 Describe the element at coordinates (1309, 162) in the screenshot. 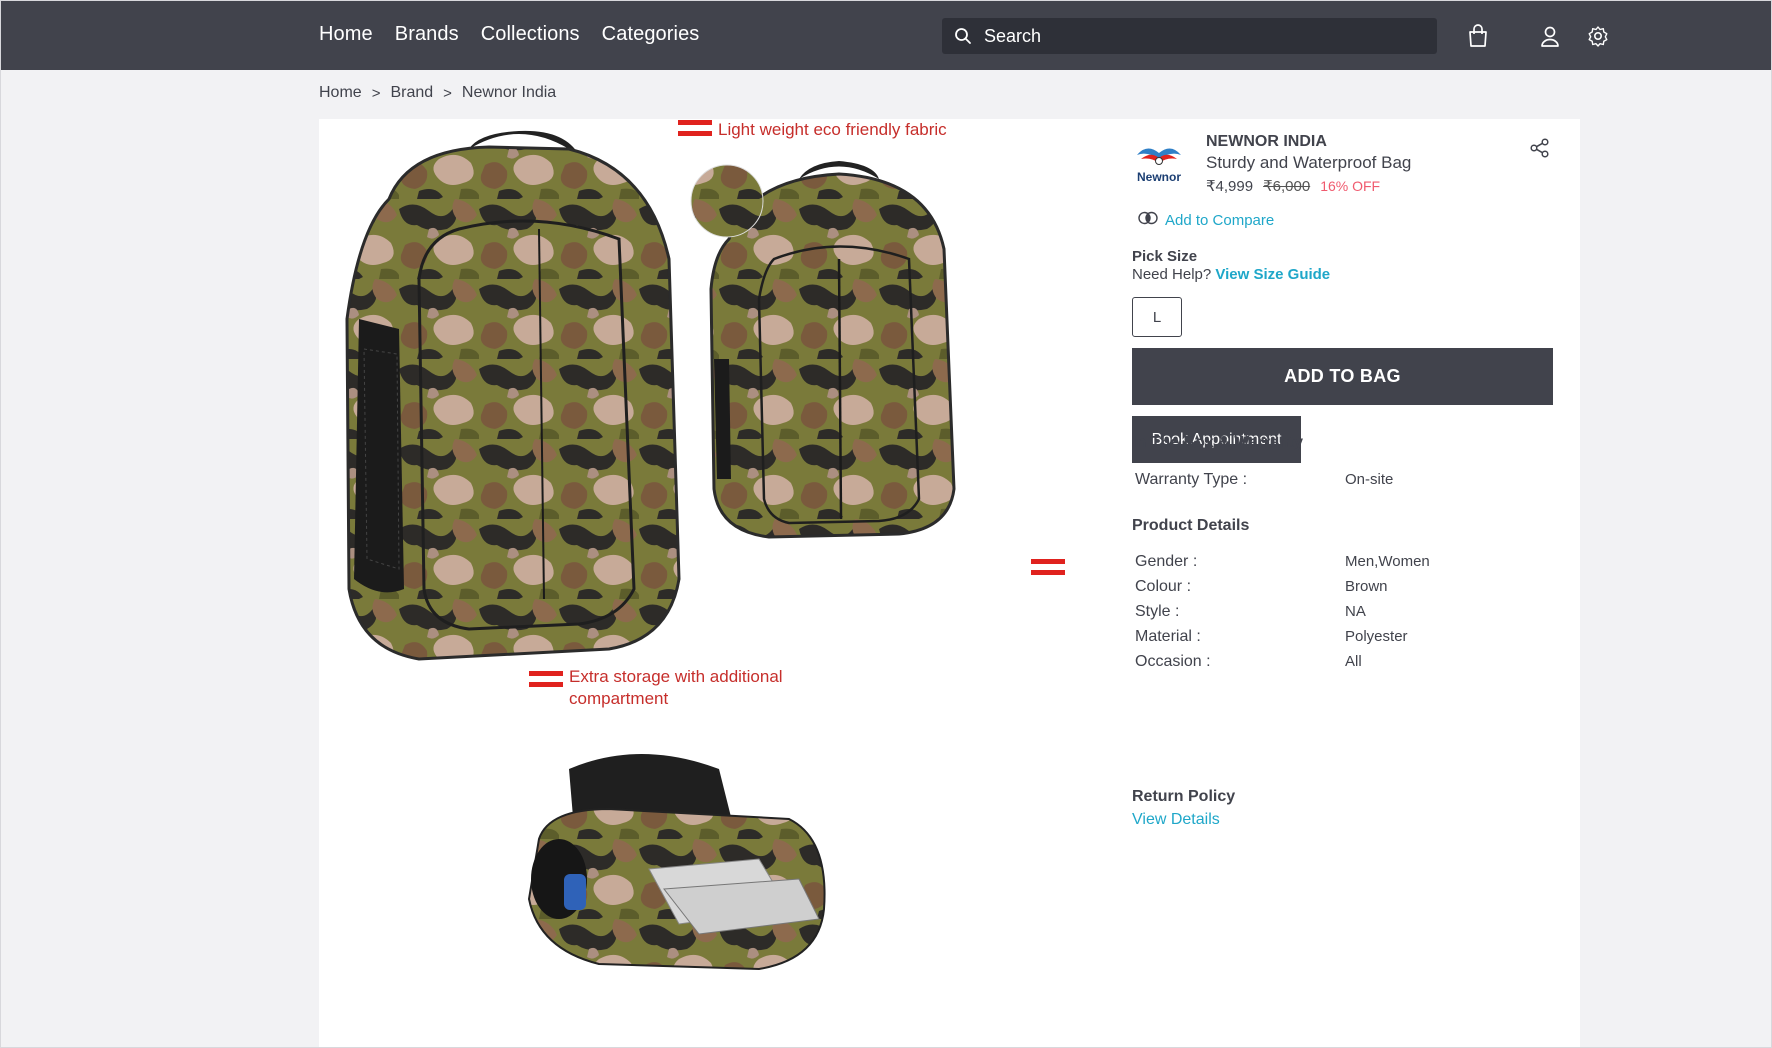

I see `product-title: Sturdy and Waterproof Bag` at that location.